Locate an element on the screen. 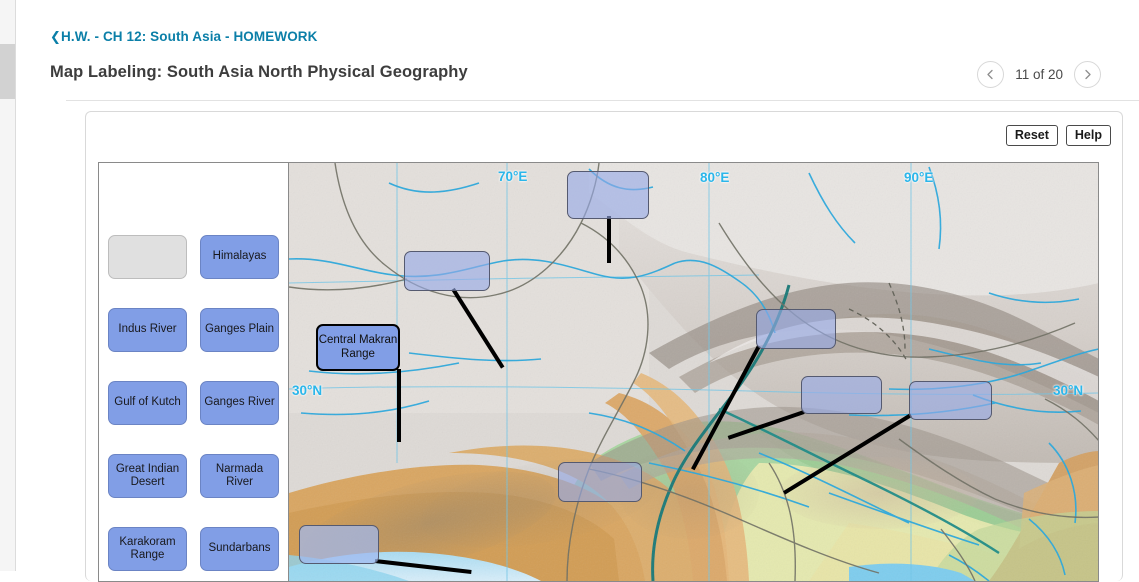 Image resolution: width=1139 pixels, height=582 pixels. target-himalayas is located at coordinates (796, 329).